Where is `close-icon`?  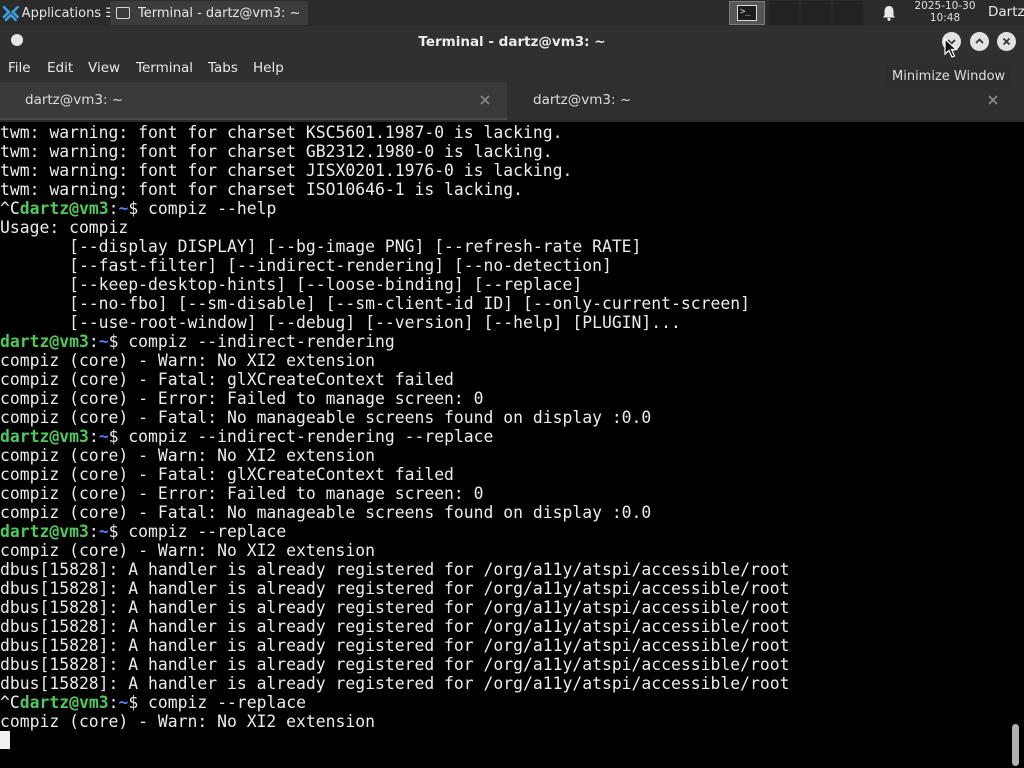 close-icon is located at coordinates (1006, 41).